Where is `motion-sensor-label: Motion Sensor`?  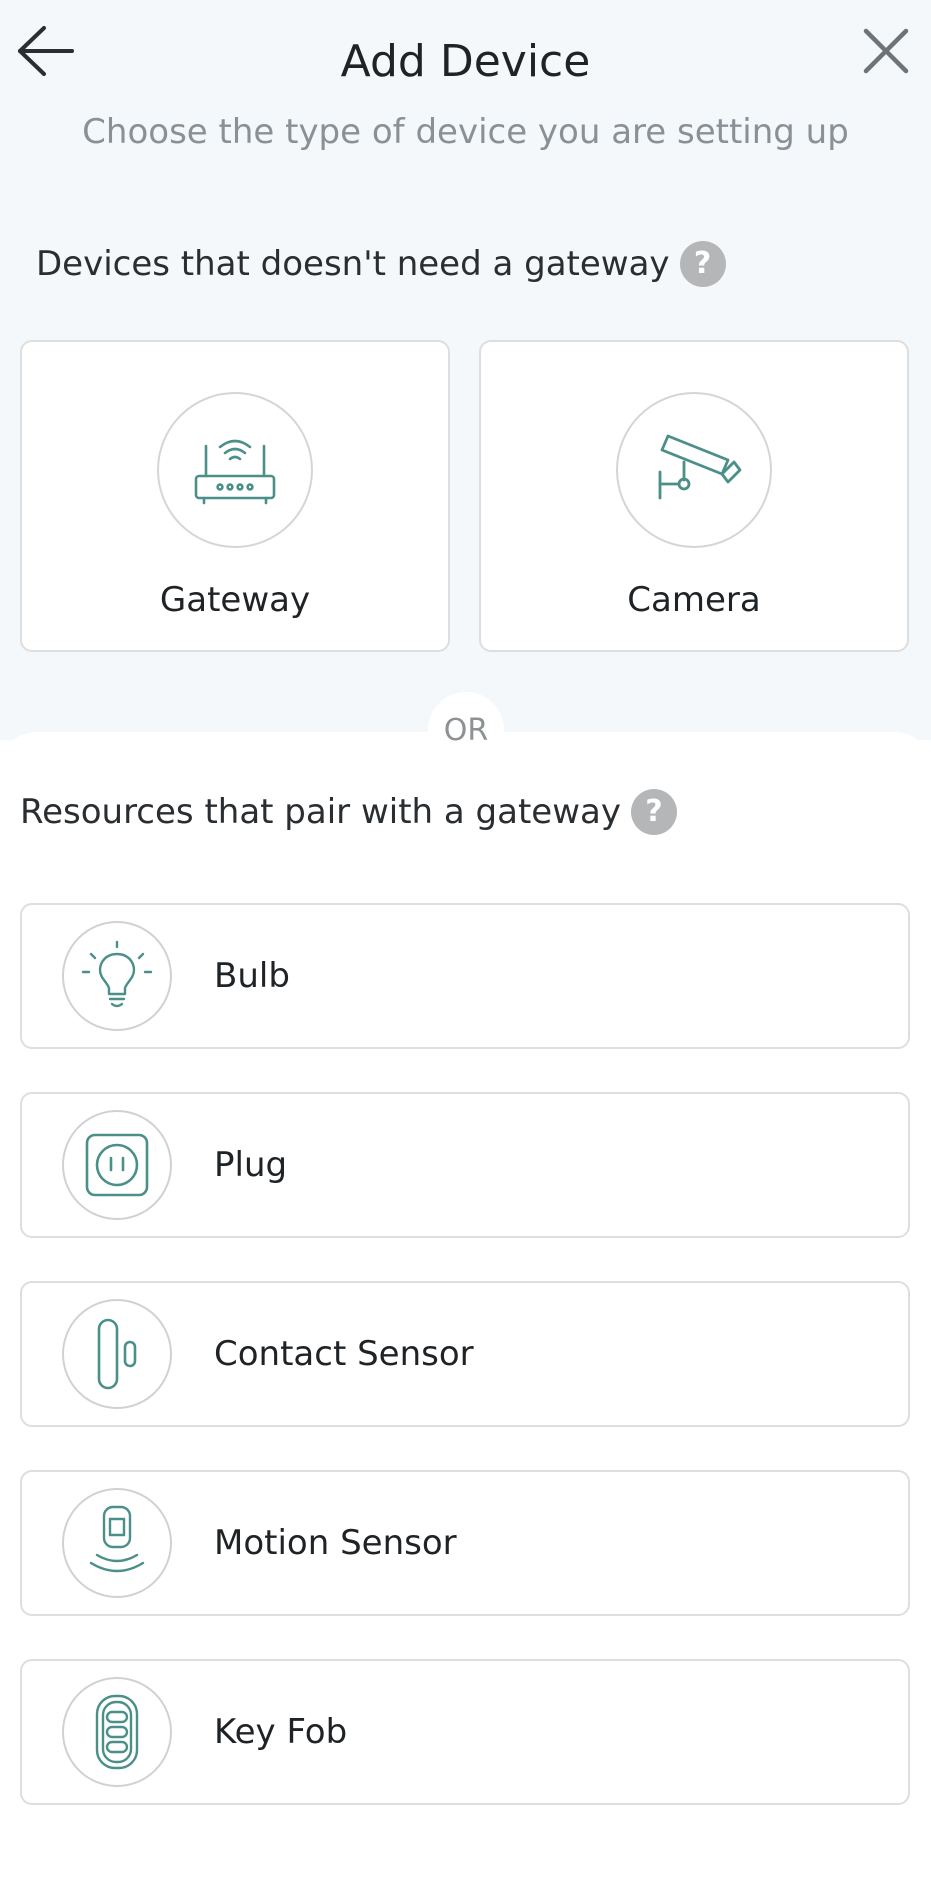 motion-sensor-label: Motion Sensor is located at coordinates (335, 1543).